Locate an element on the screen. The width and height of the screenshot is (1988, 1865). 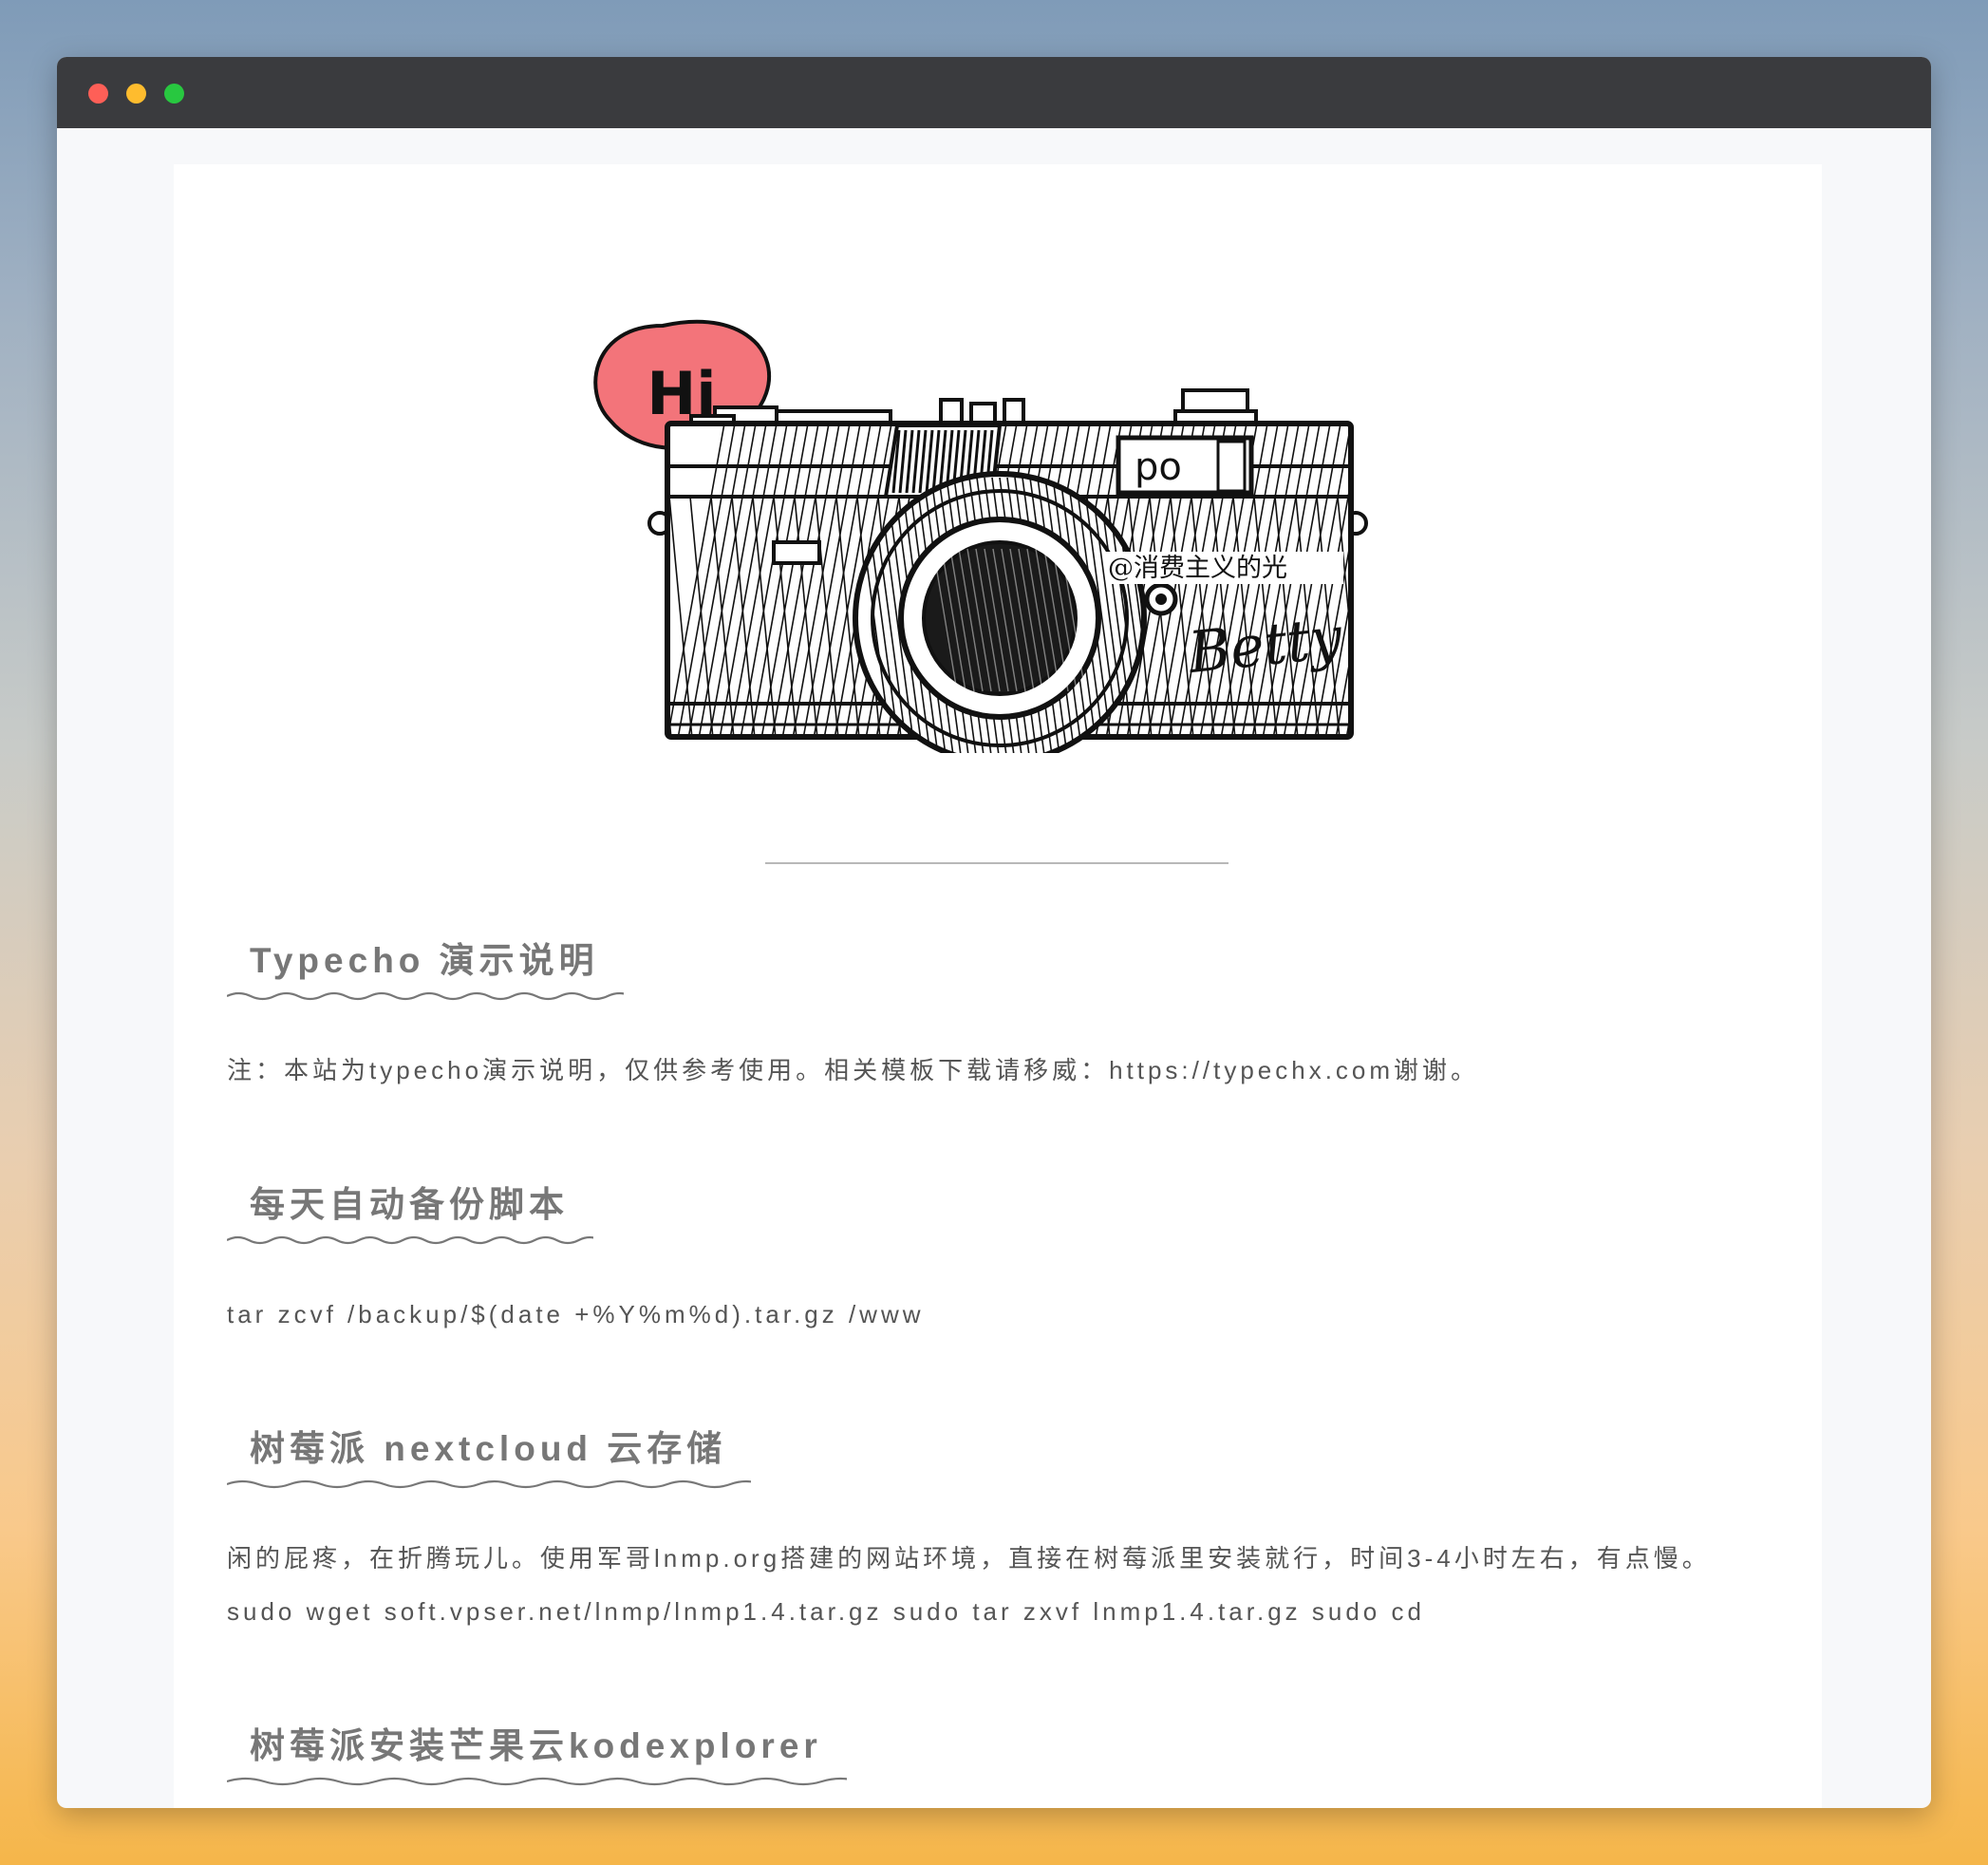
close-window-button is located at coordinates (98, 94).